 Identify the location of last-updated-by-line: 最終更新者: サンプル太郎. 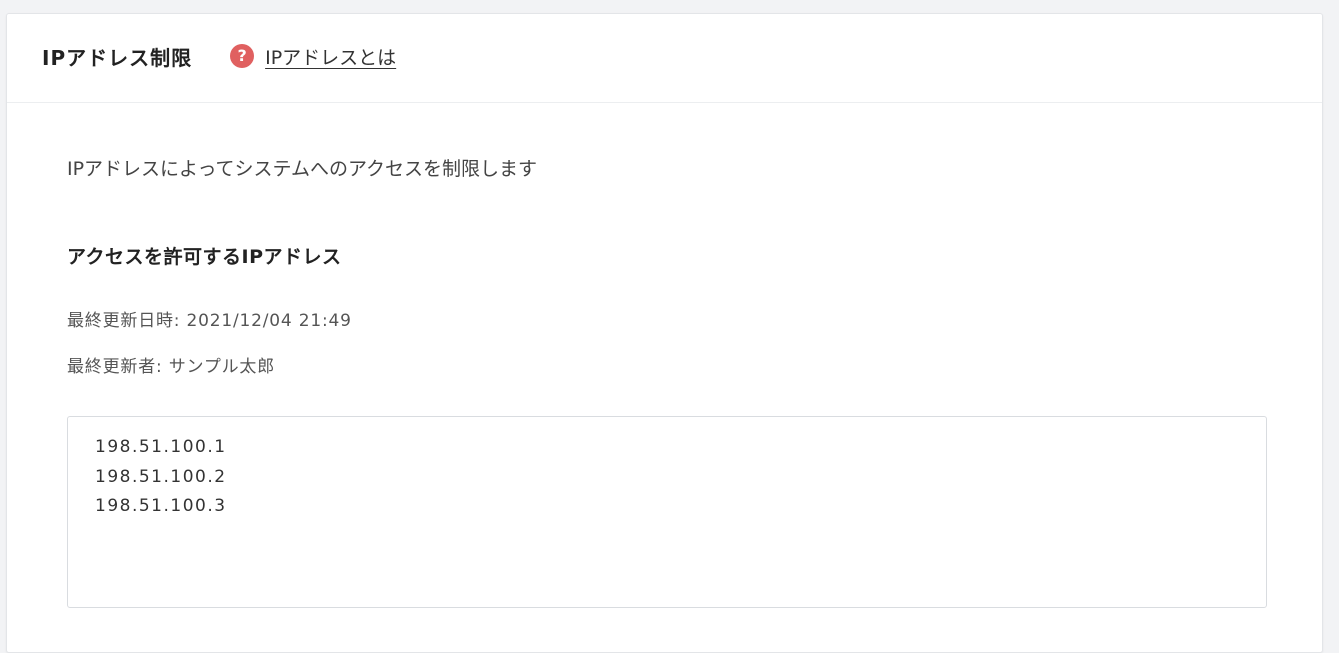
(171, 364).